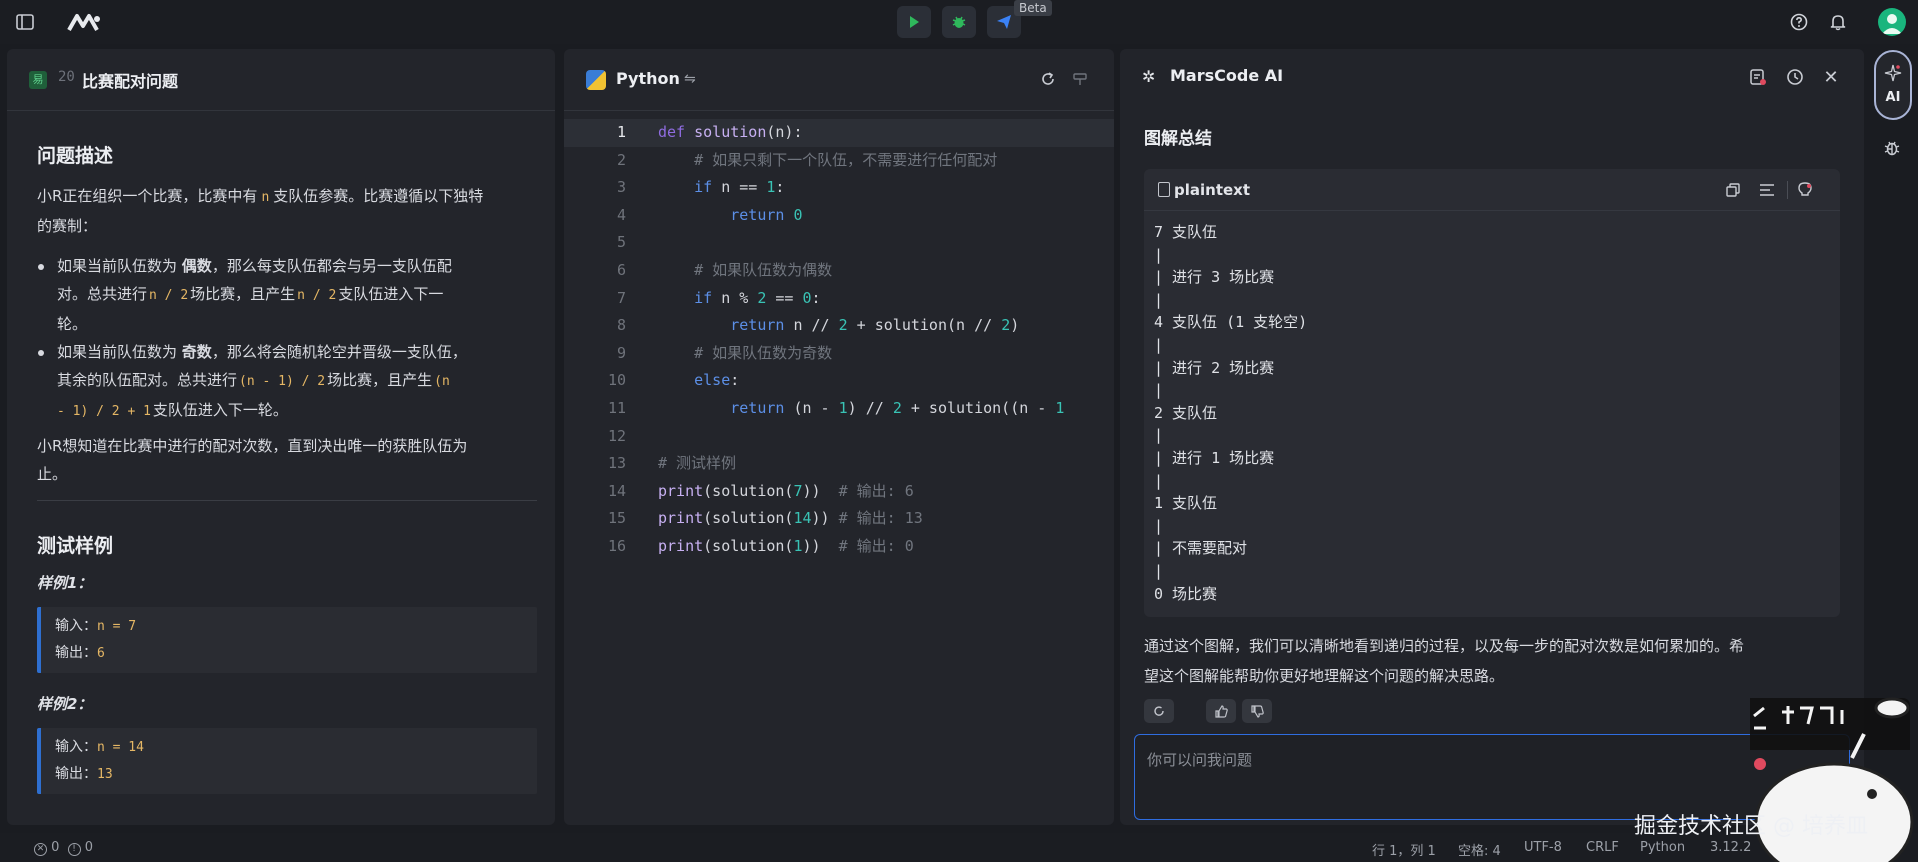  Describe the element at coordinates (287, 640) in the screenshot. I see `example-1-box: 输入：n = 7 输出：6` at that location.